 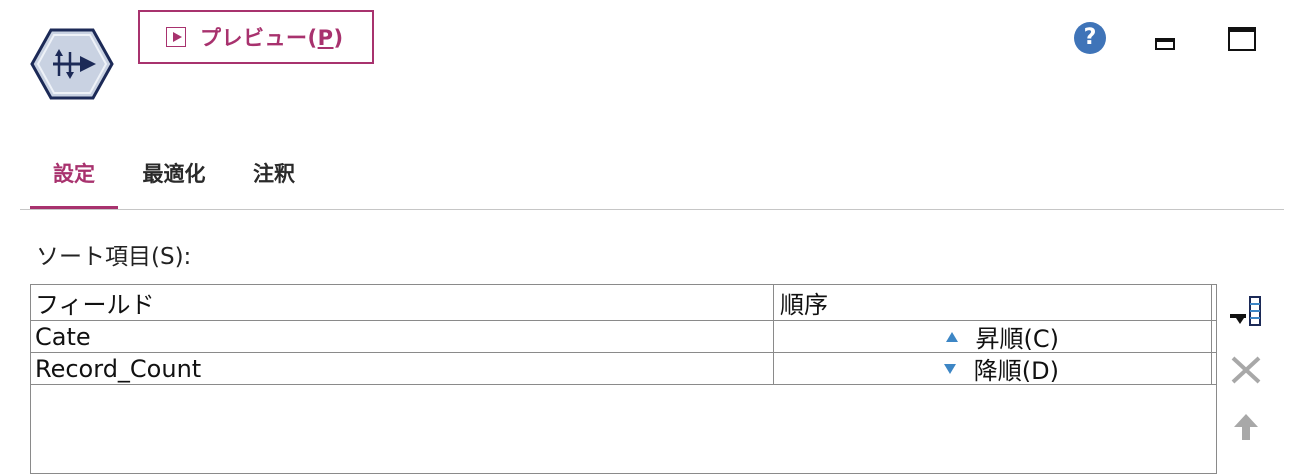 I want to click on table-row: Cate 昇順(C), so click(x=623, y=337).